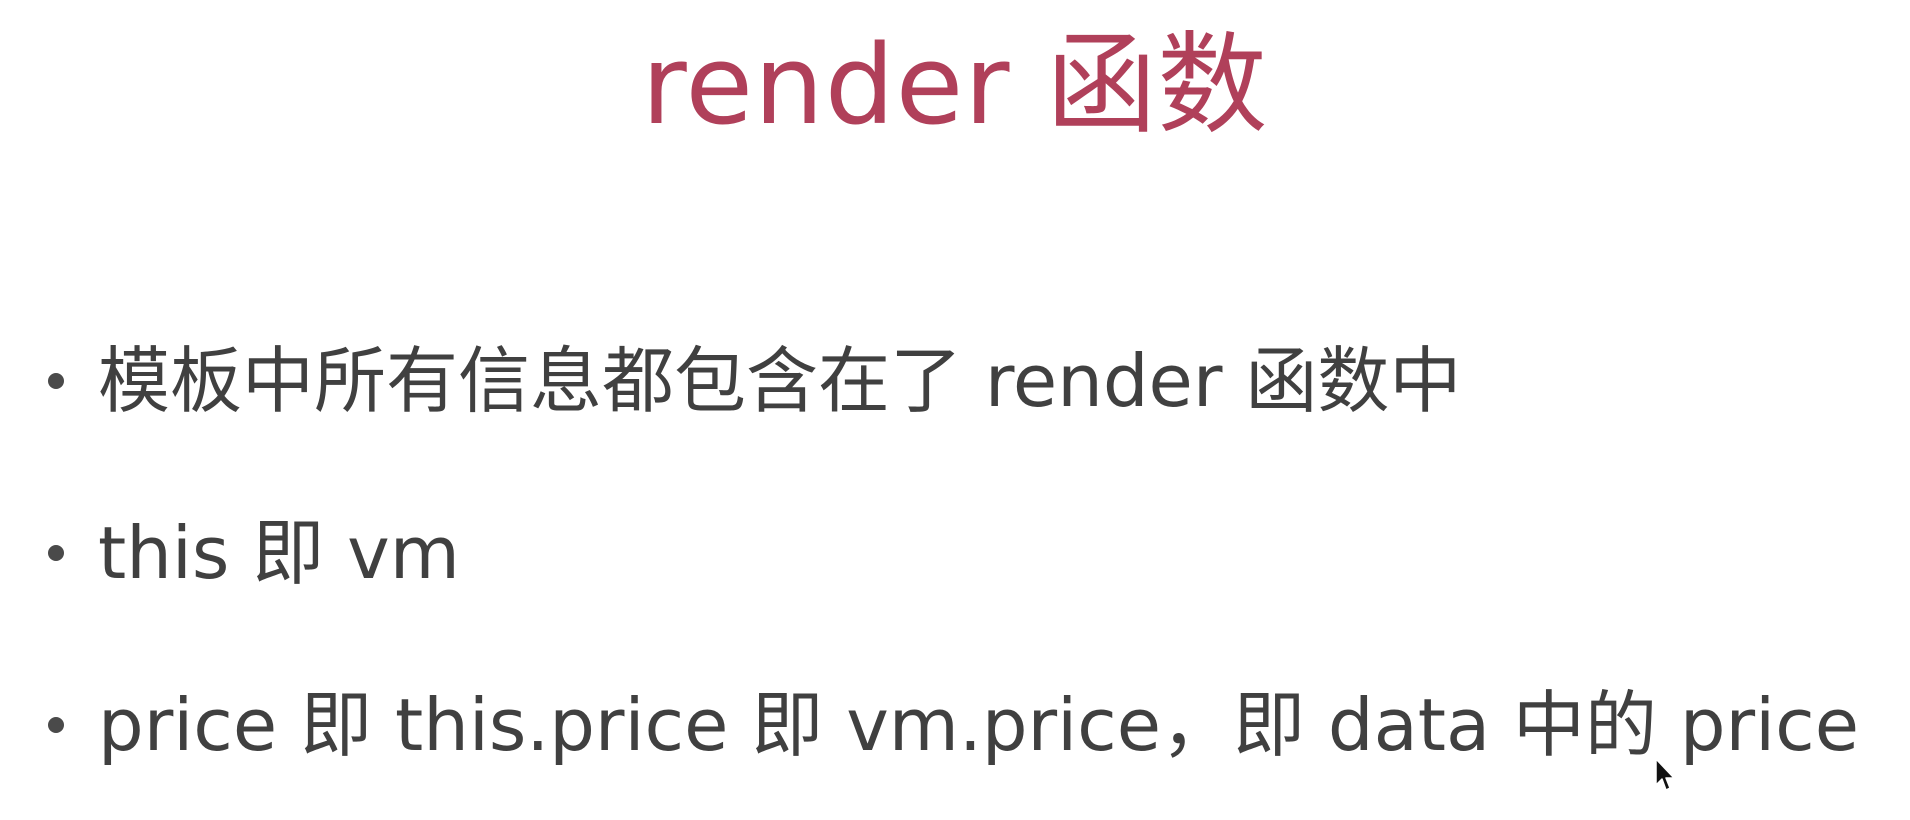 The image size is (1910, 820). What do you see at coordinates (1665, 774) in the screenshot?
I see `mouse-pointer-icon` at bounding box center [1665, 774].